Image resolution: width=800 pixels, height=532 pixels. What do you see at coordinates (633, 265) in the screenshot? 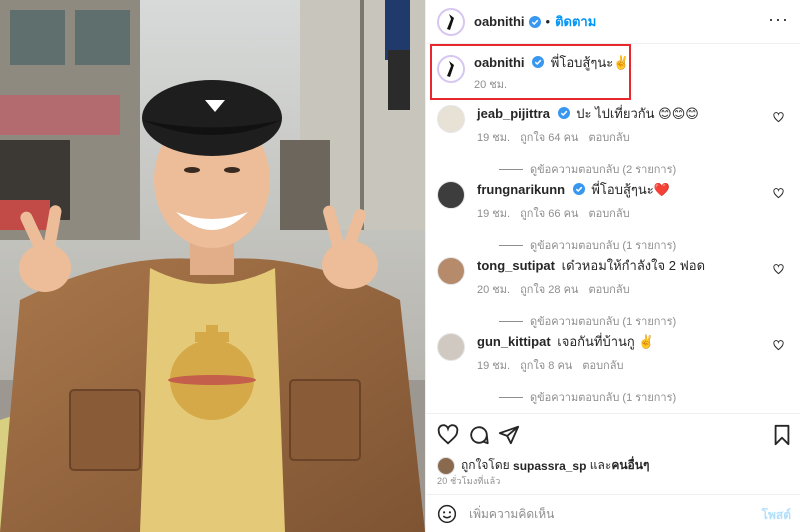
I see `comment-text: เด๋วหอมให้กำลังใจ 2 ฟอด` at bounding box center [633, 265].